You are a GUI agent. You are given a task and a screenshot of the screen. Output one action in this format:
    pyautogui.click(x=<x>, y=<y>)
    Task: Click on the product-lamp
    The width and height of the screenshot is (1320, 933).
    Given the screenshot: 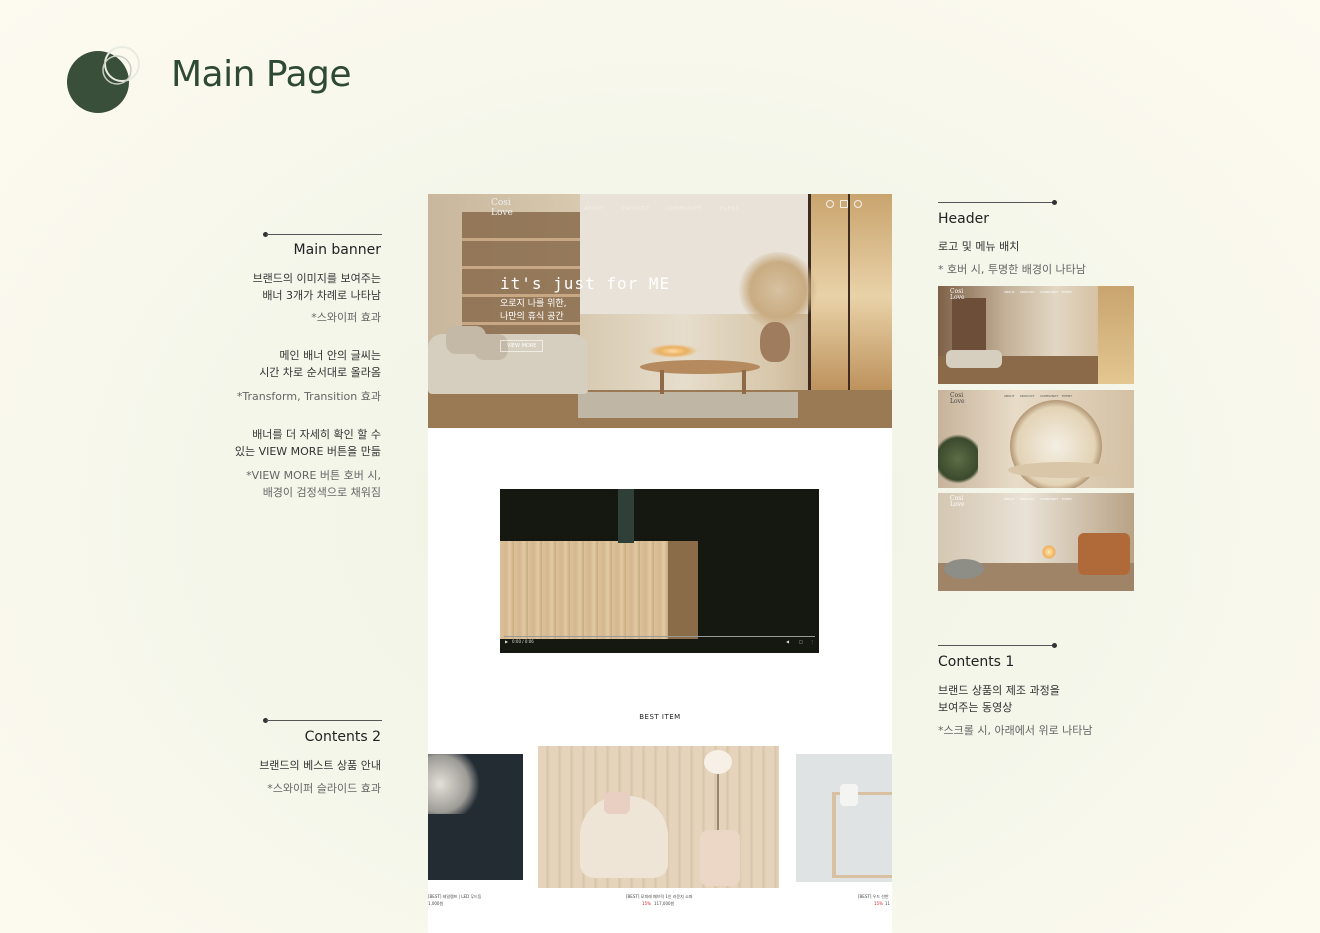 What is the action you would take?
    pyautogui.click(x=458, y=784)
    